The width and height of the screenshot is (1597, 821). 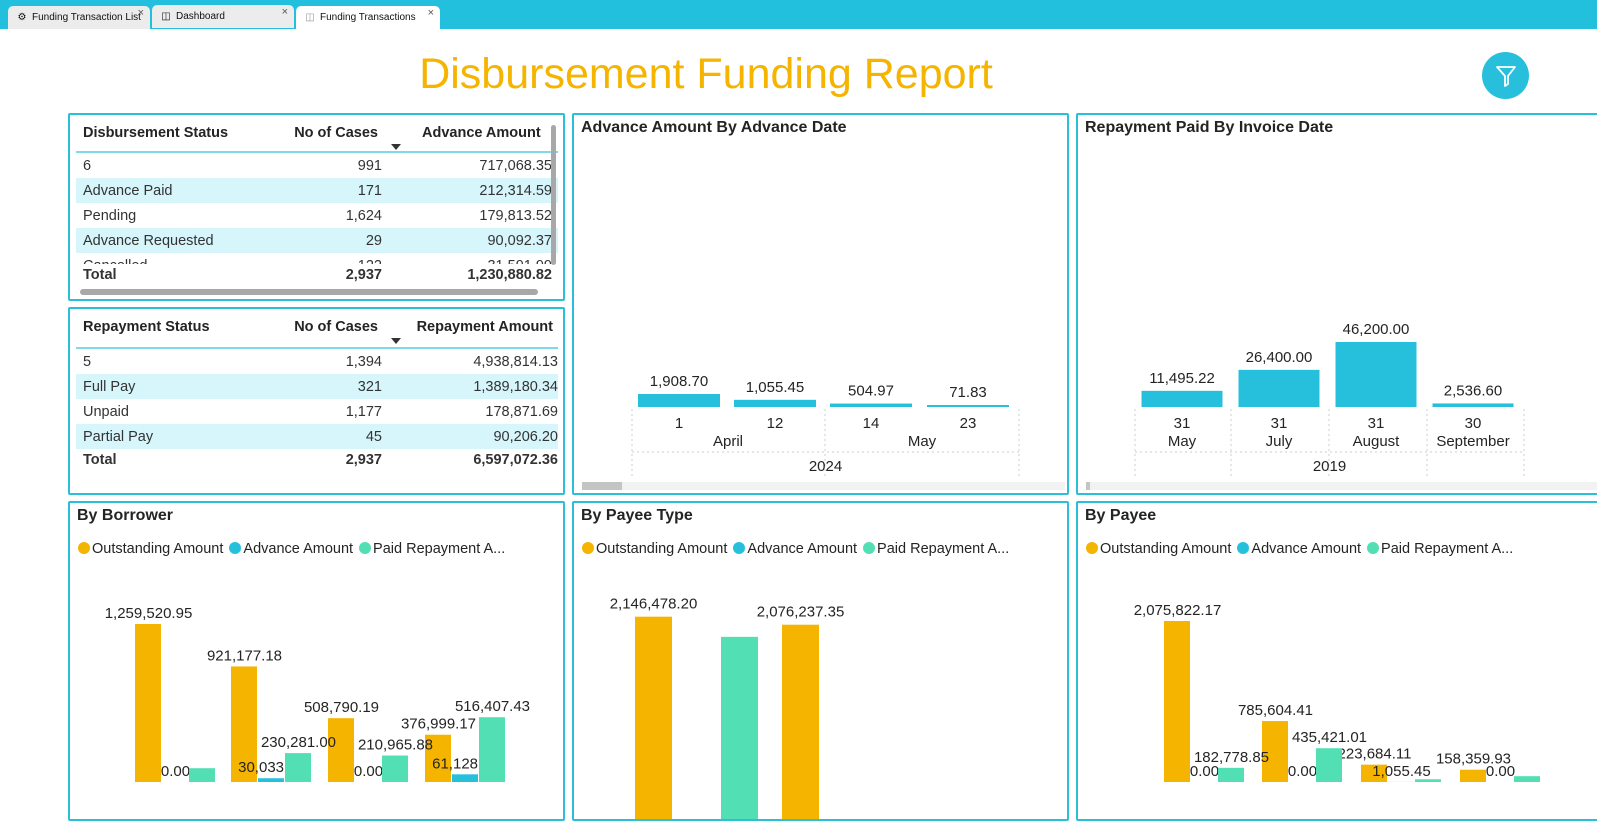 I want to click on filter-button, so click(x=1505, y=75).